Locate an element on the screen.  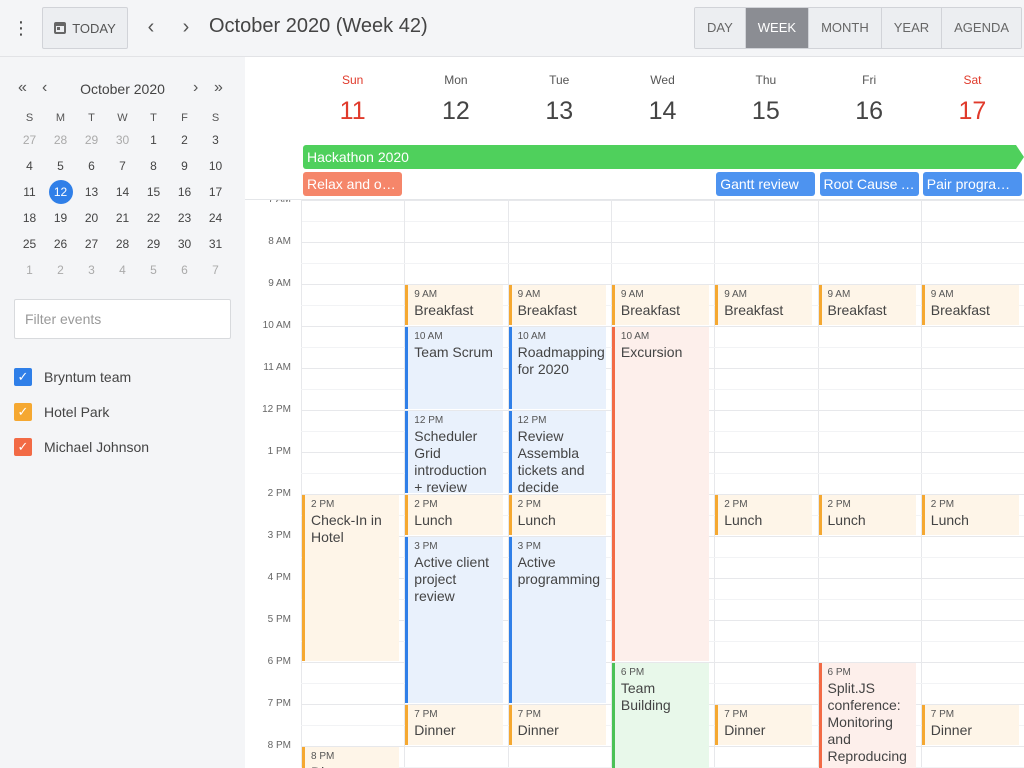
day-header-sun: Sun 11 is located at coordinates (352, 100).